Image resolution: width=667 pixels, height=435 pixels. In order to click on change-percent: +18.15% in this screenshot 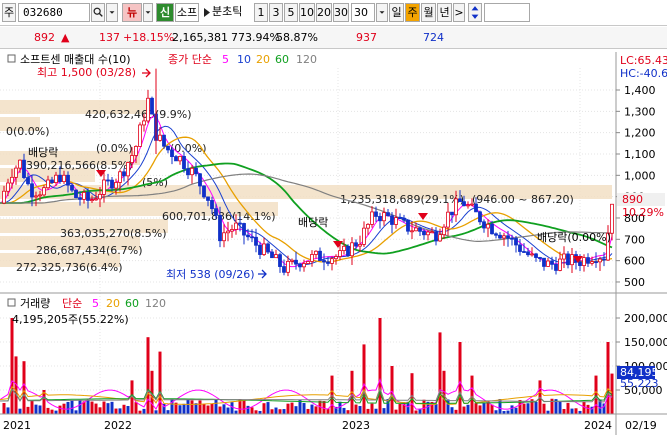, I will do `click(149, 37)`.